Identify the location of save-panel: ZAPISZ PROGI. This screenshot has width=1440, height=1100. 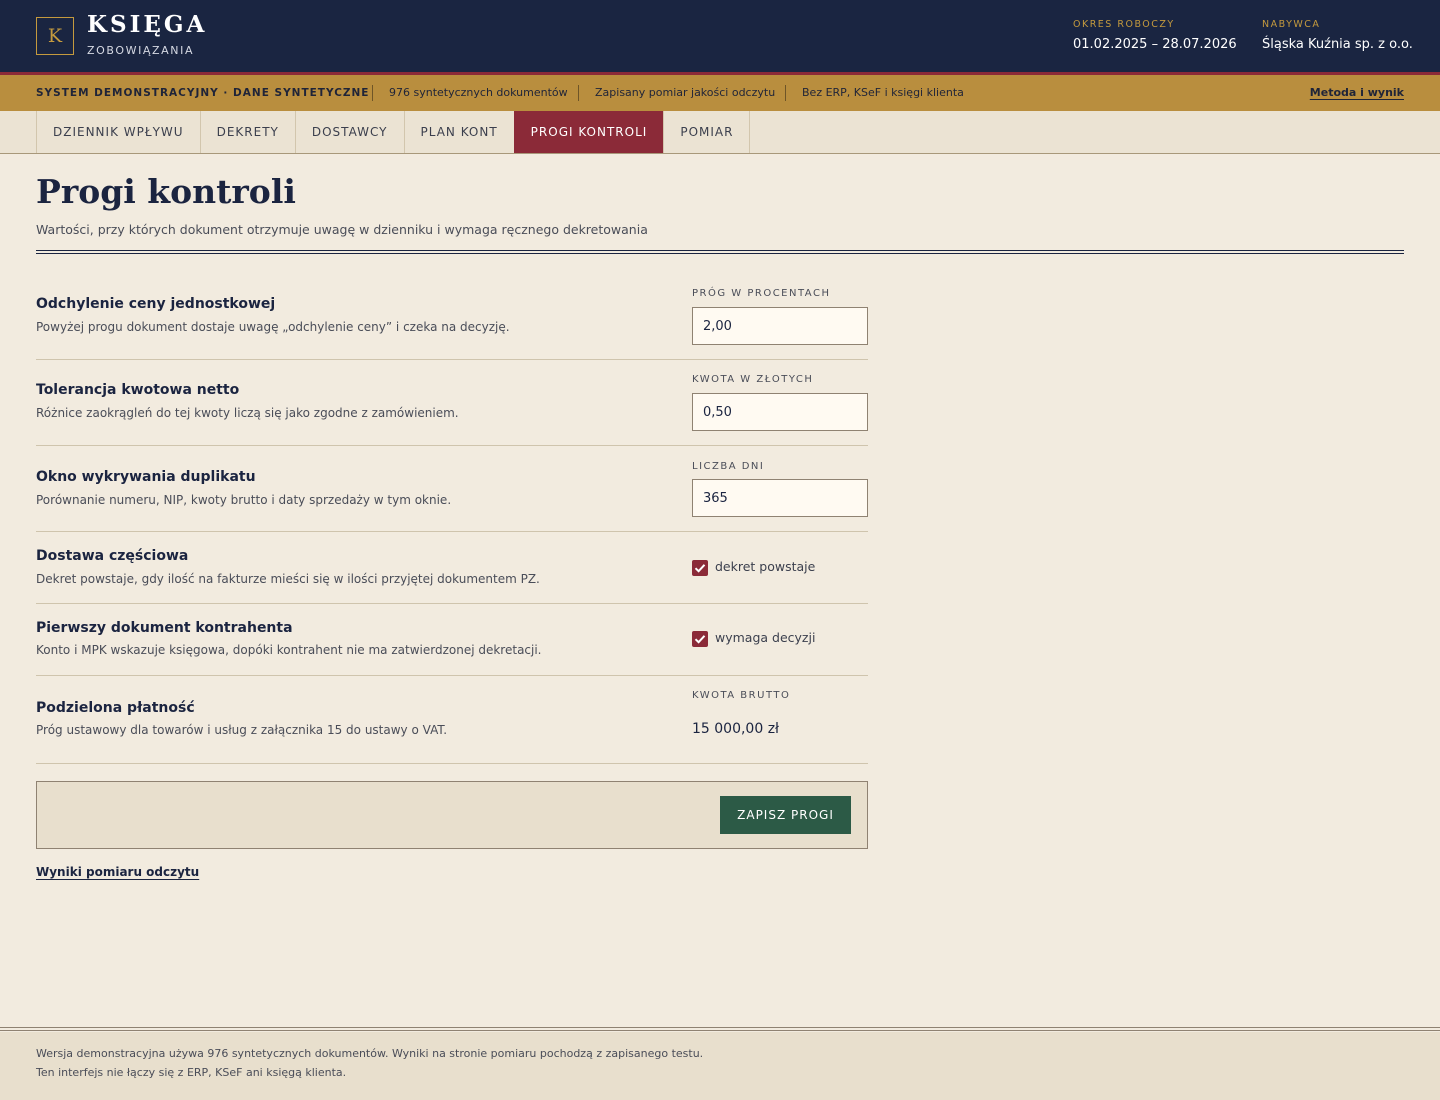
(452, 815).